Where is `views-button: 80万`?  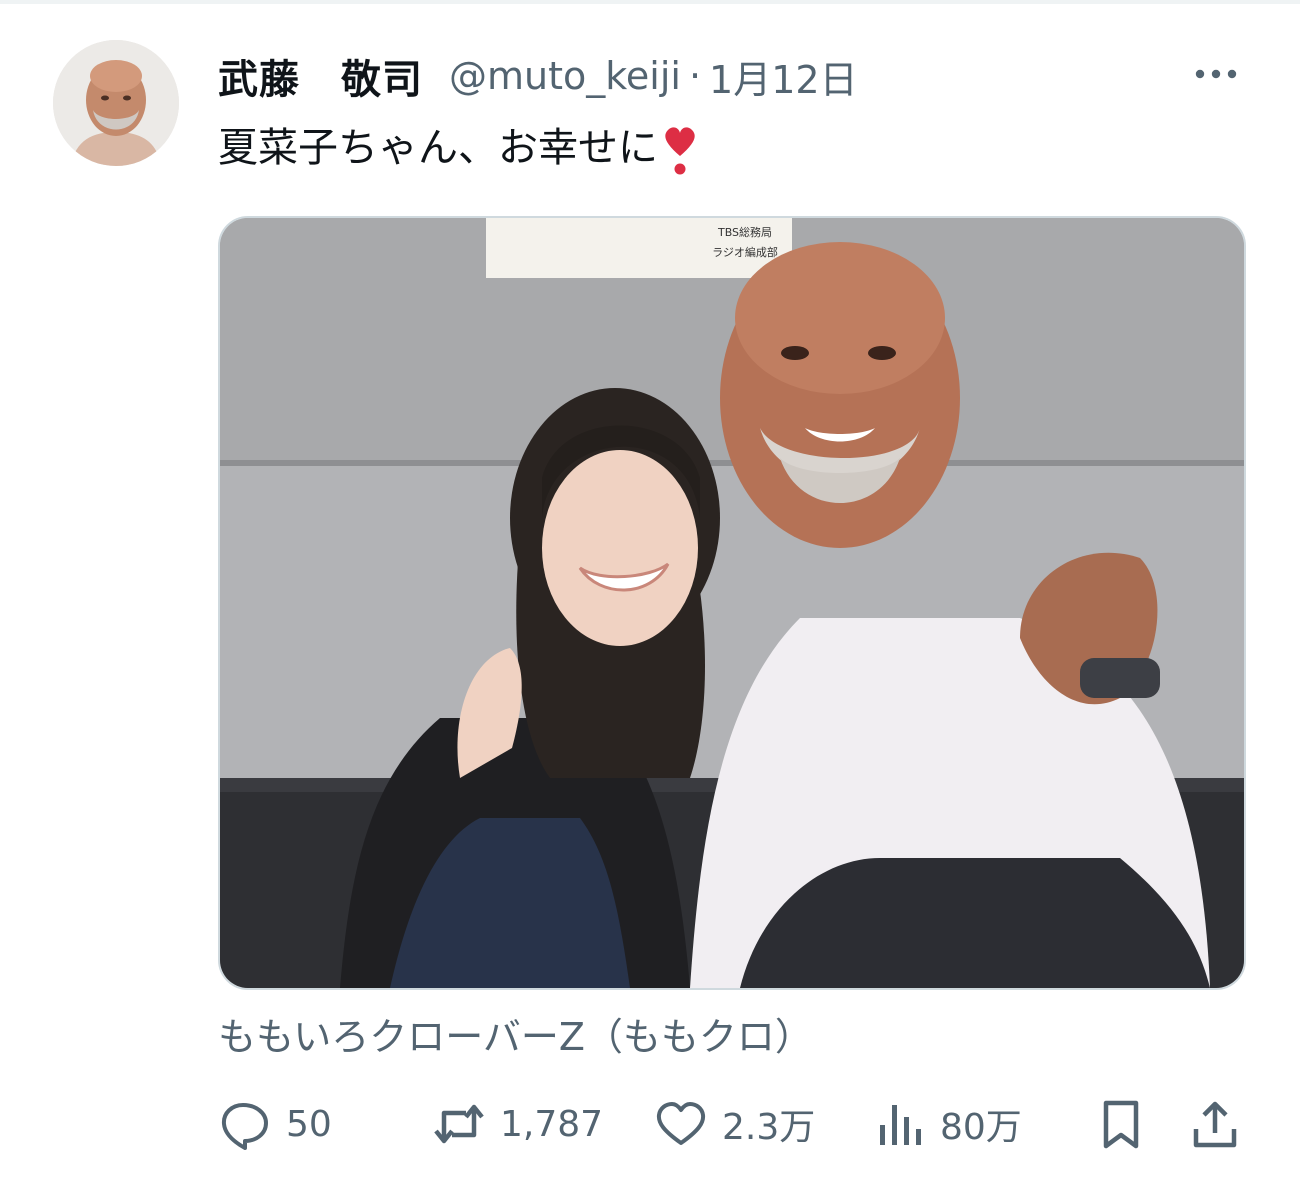
views-button: 80万 is located at coordinates (947, 1124).